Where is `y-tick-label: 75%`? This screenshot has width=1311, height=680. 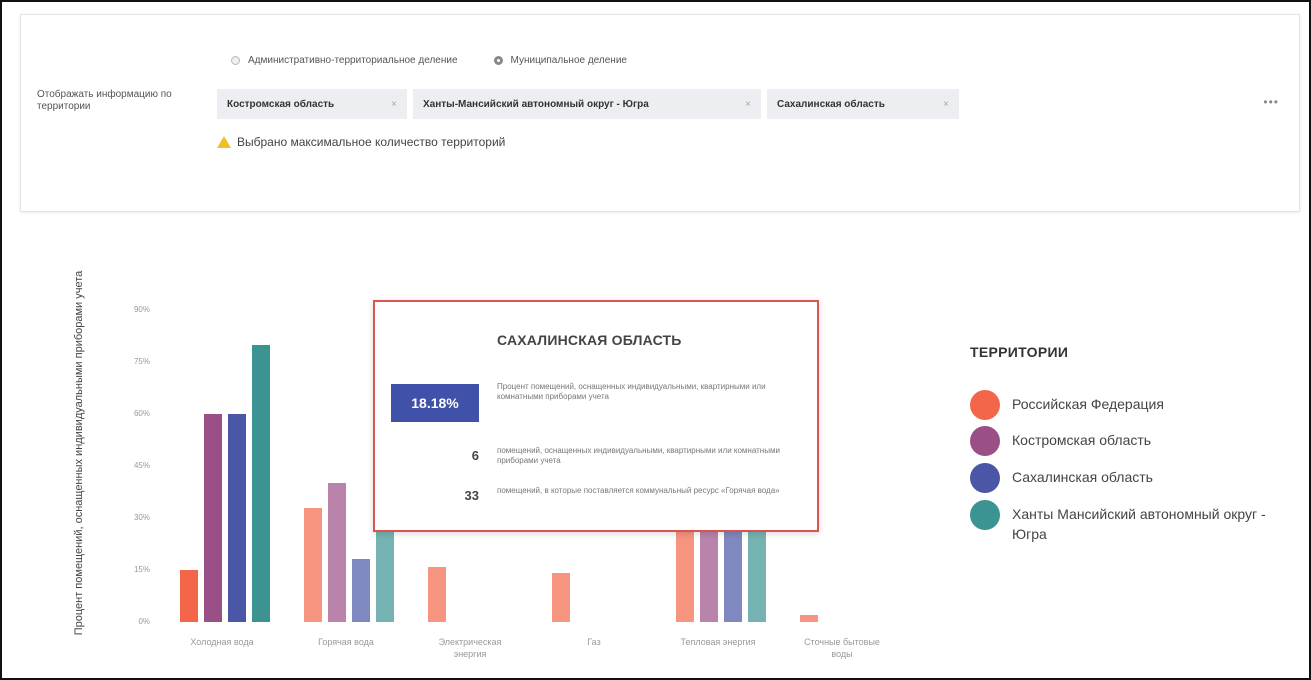
y-tick-label: 75% is located at coordinates (141, 361).